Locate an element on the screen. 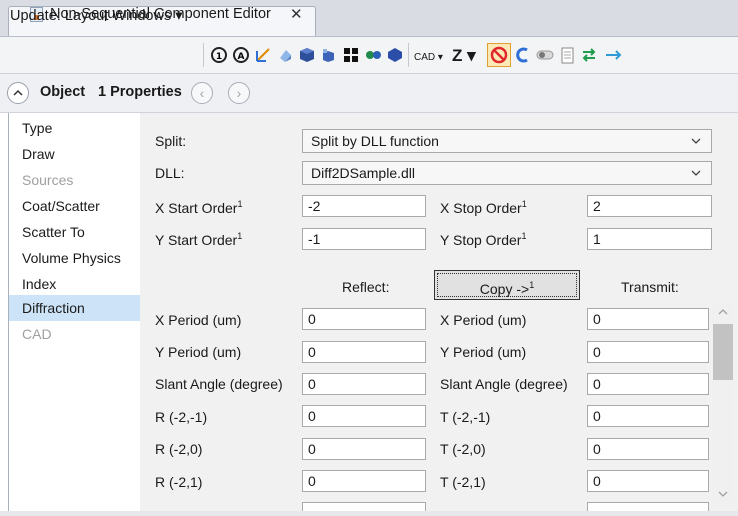 The width and height of the screenshot is (738, 516). y-stop-order-input: 1 is located at coordinates (649, 239).